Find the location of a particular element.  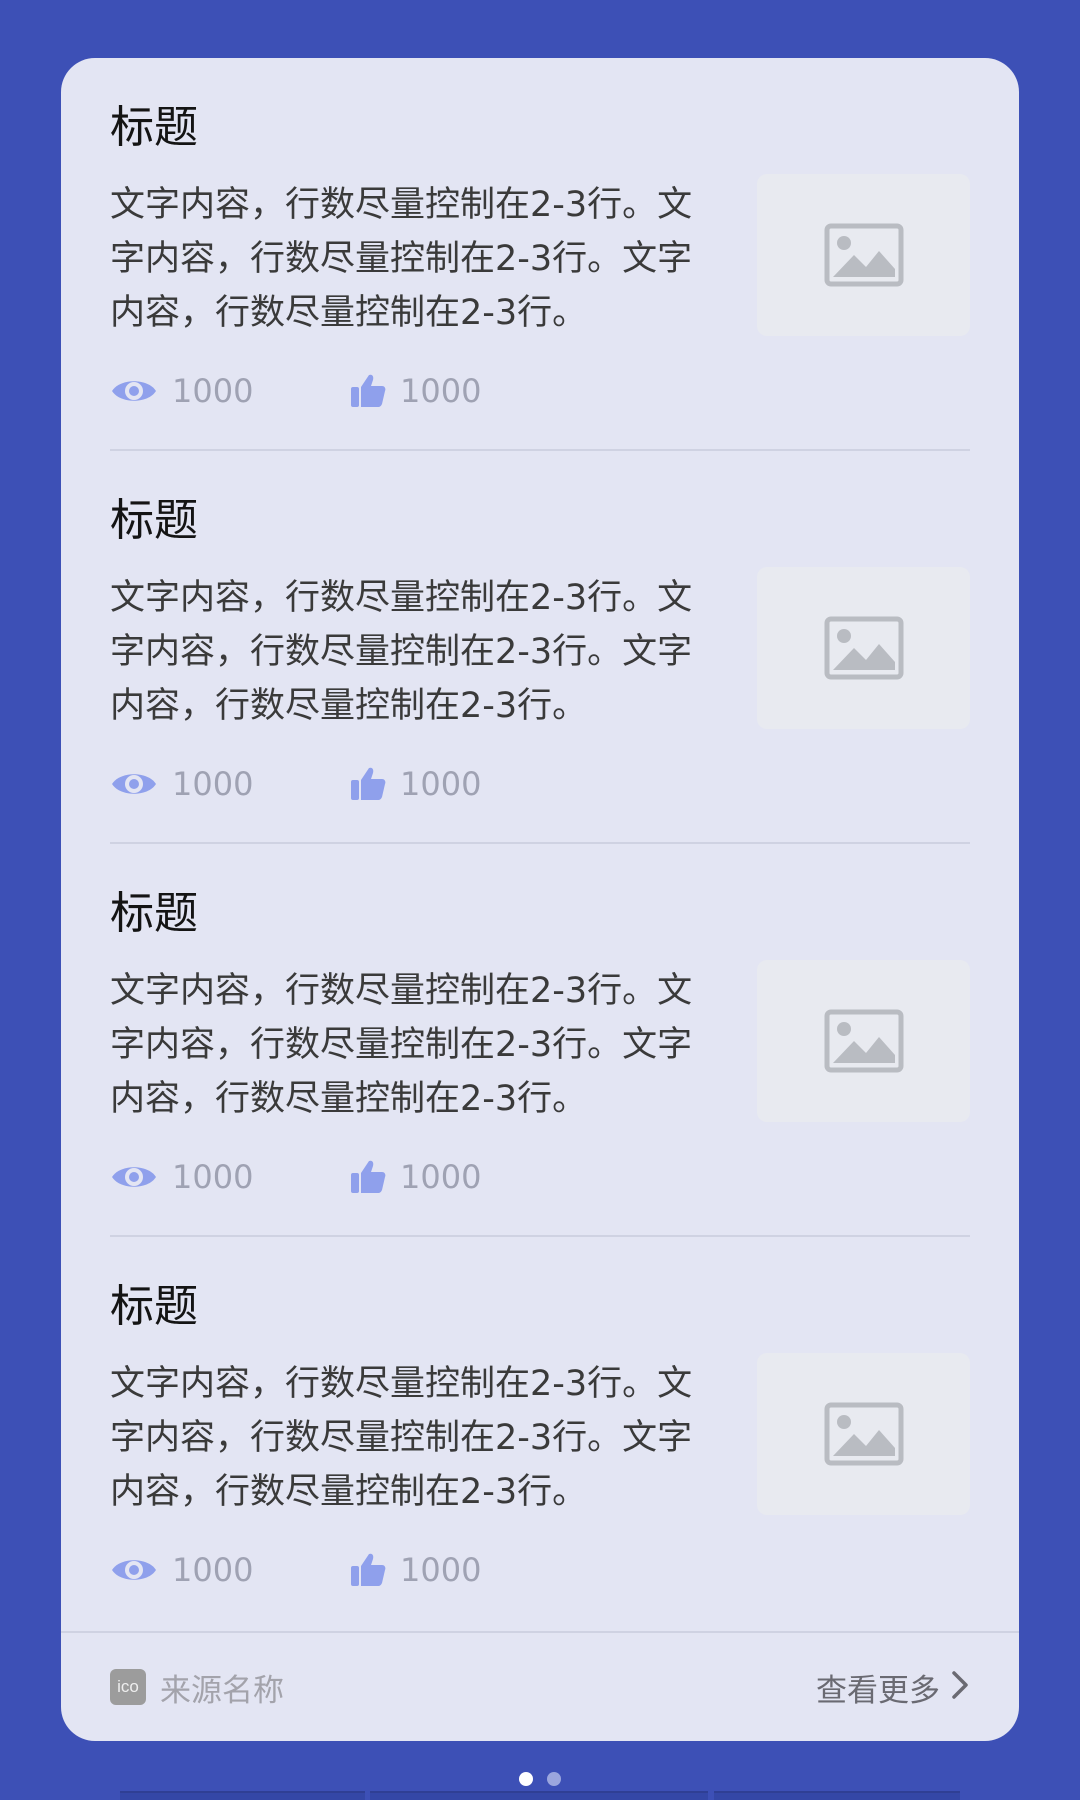

view-more-button: 查看更多 is located at coordinates (893, 1687).